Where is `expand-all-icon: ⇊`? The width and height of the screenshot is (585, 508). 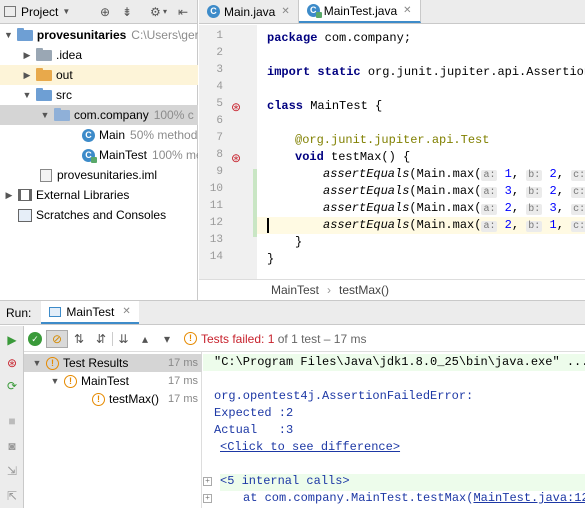 expand-all-icon: ⇊ is located at coordinates (123, 338).